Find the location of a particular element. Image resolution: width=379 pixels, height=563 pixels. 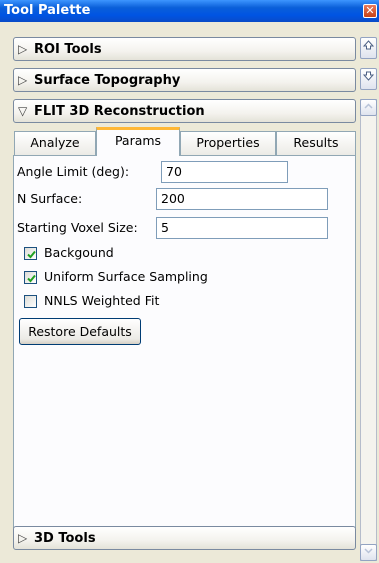

section-label: ROI Tools is located at coordinates (68, 49).